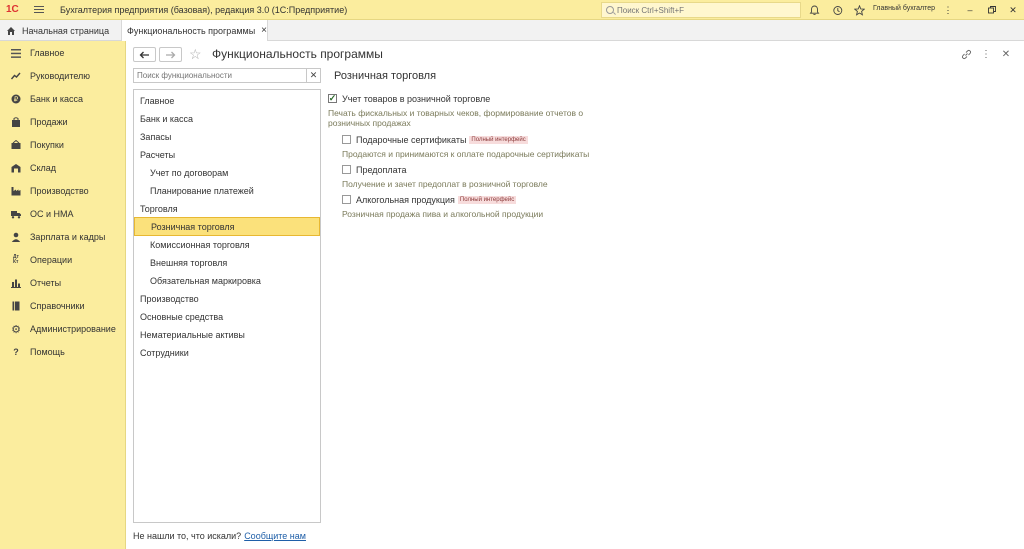 The width and height of the screenshot is (1024, 549). I want to click on chart-trend-icon, so click(16, 76).